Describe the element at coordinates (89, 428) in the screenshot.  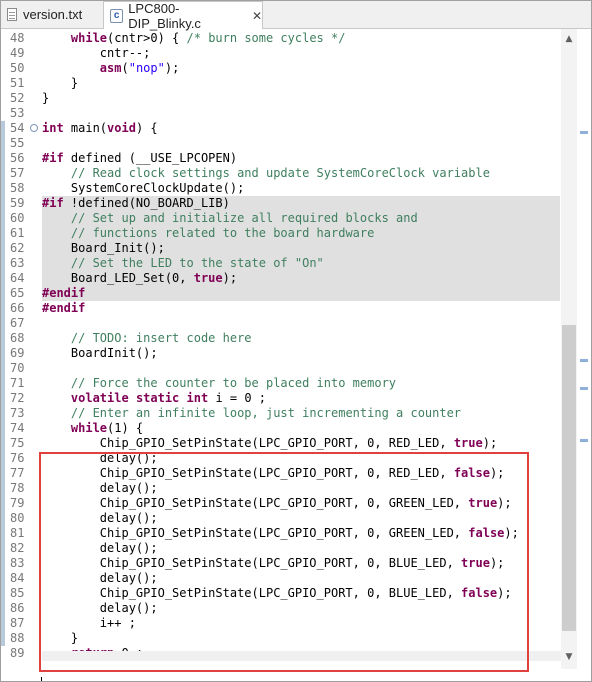
I see `code-token: while` at that location.